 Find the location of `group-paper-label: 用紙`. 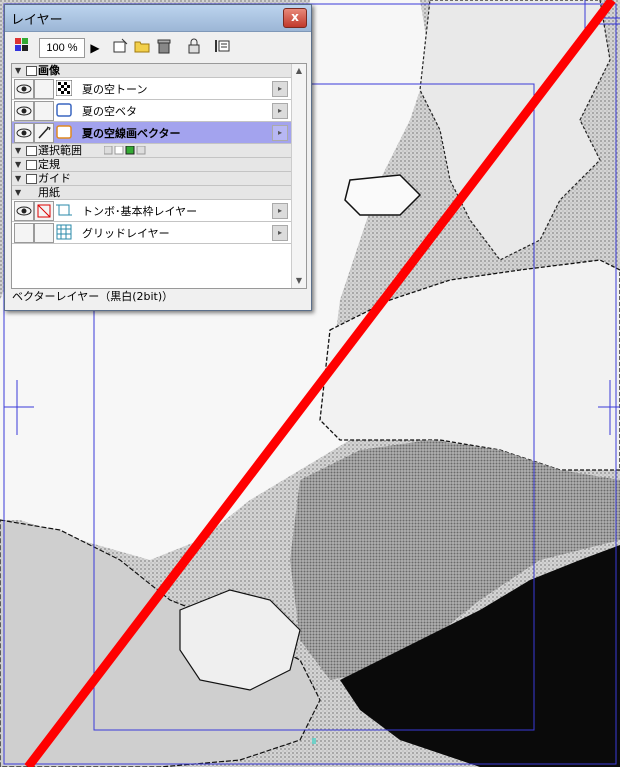

group-paper-label: 用紙 is located at coordinates (49, 192).